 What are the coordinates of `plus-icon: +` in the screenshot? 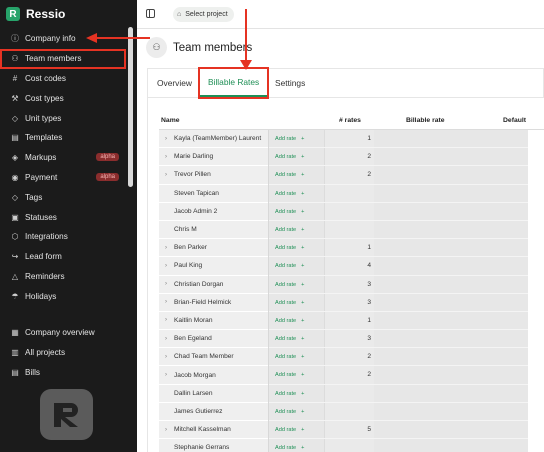 It's located at (303, 157).